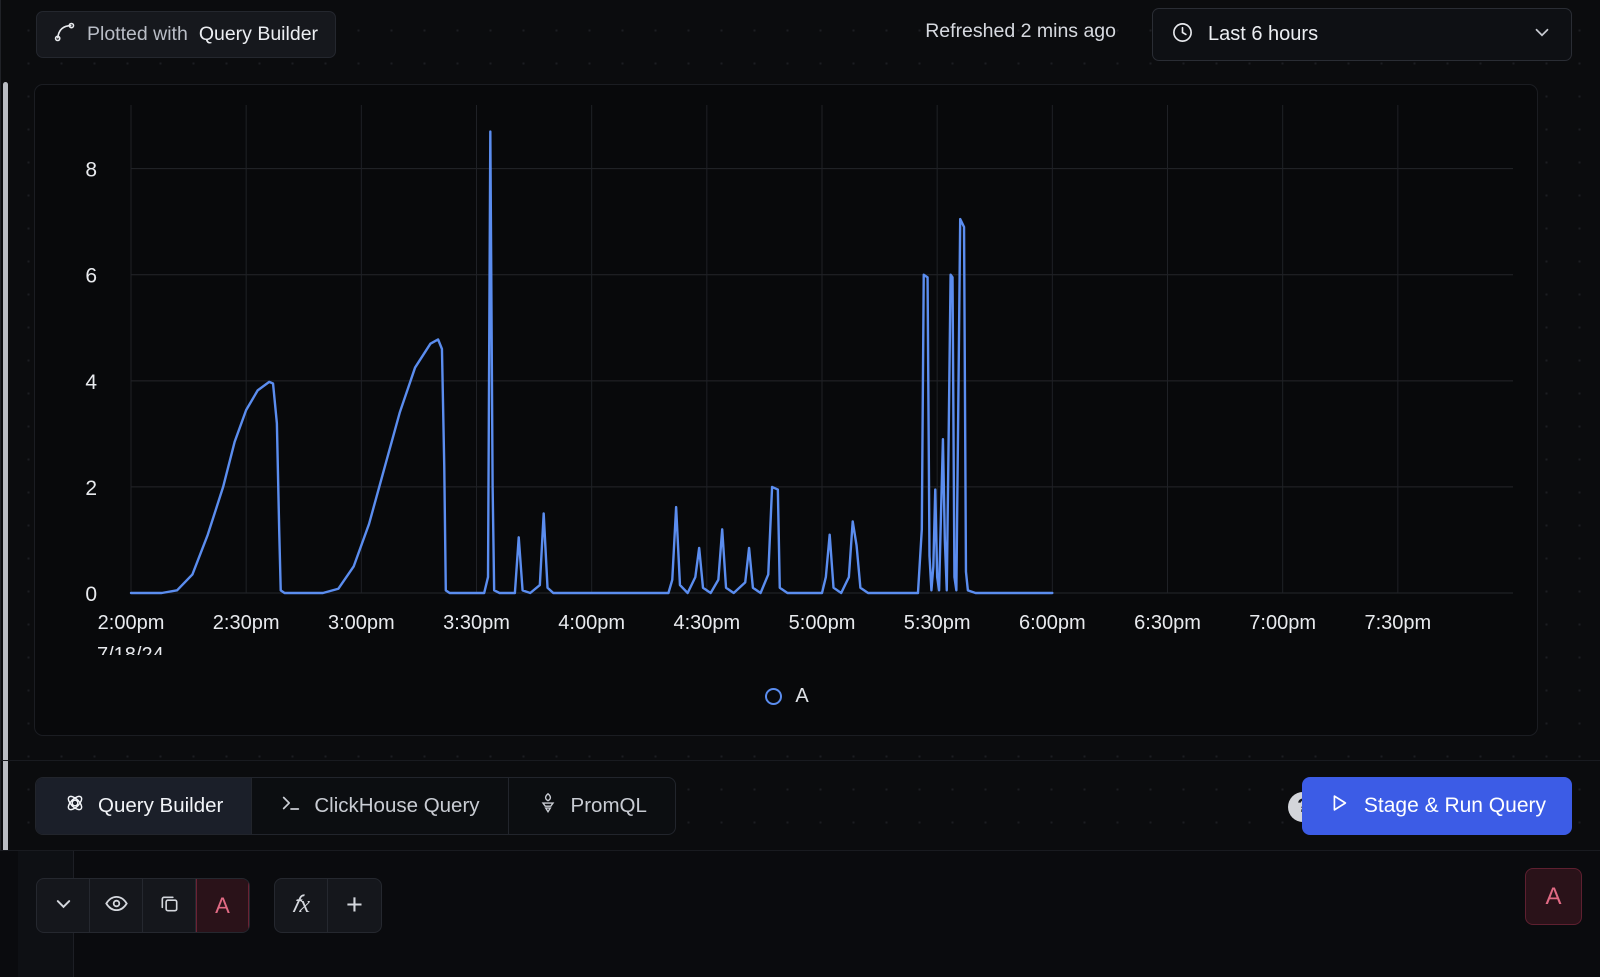 The image size is (1600, 977). Describe the element at coordinates (91, 488) in the screenshot. I see `svg-text: 2` at that location.